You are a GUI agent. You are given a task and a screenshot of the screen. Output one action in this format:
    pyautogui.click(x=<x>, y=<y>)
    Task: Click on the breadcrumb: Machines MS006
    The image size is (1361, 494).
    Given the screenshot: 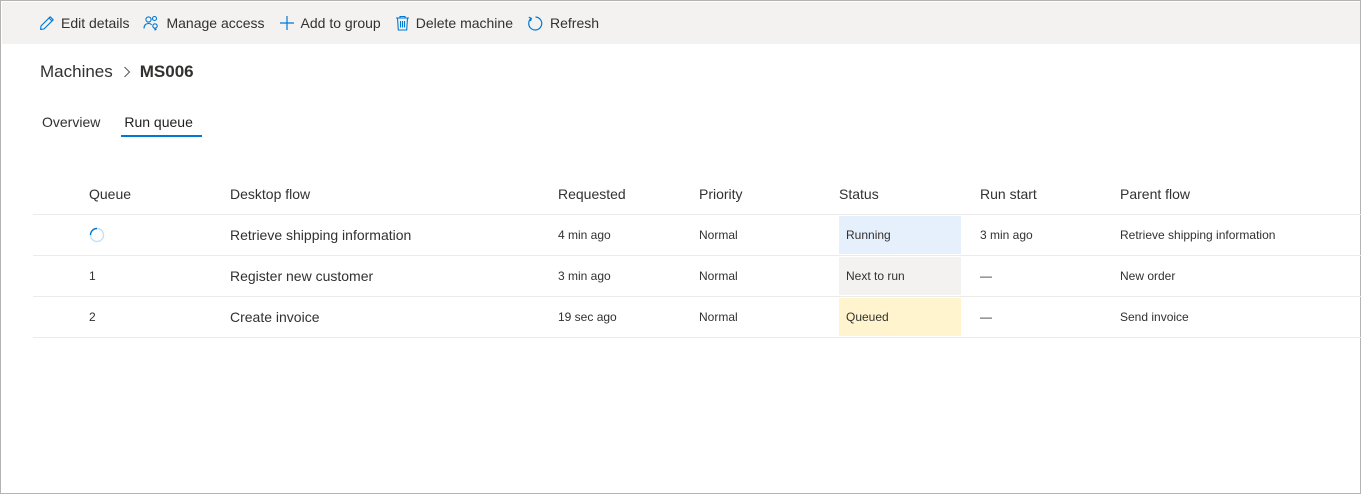 What is the action you would take?
    pyautogui.click(x=117, y=72)
    